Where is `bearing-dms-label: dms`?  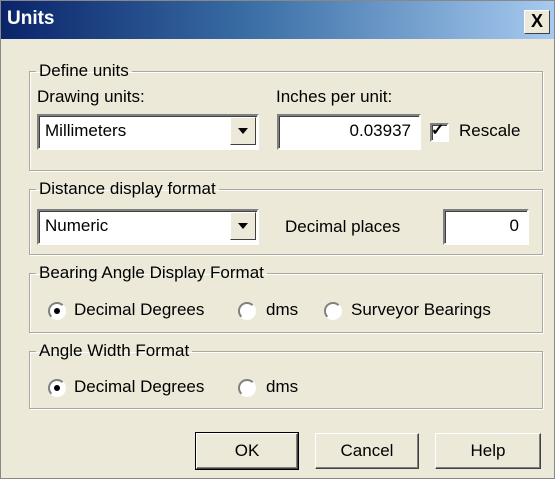
bearing-dms-label: dms is located at coordinates (282, 309).